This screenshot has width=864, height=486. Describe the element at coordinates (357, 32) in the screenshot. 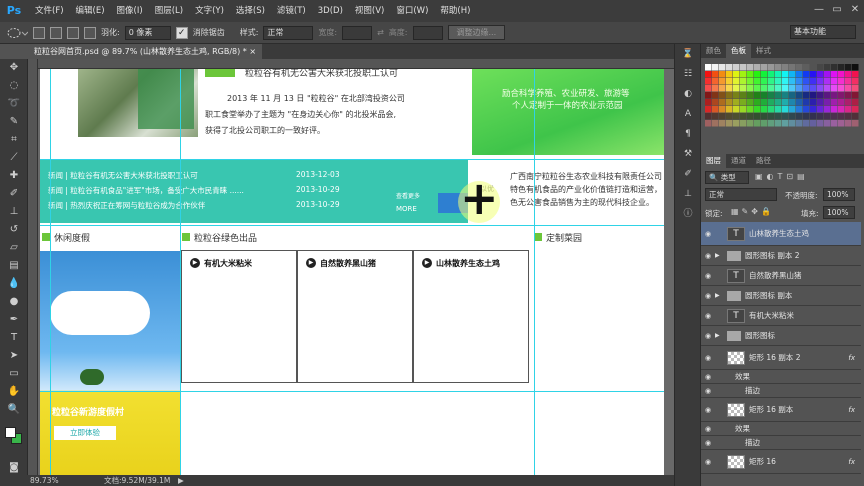

I see `width-input` at that location.